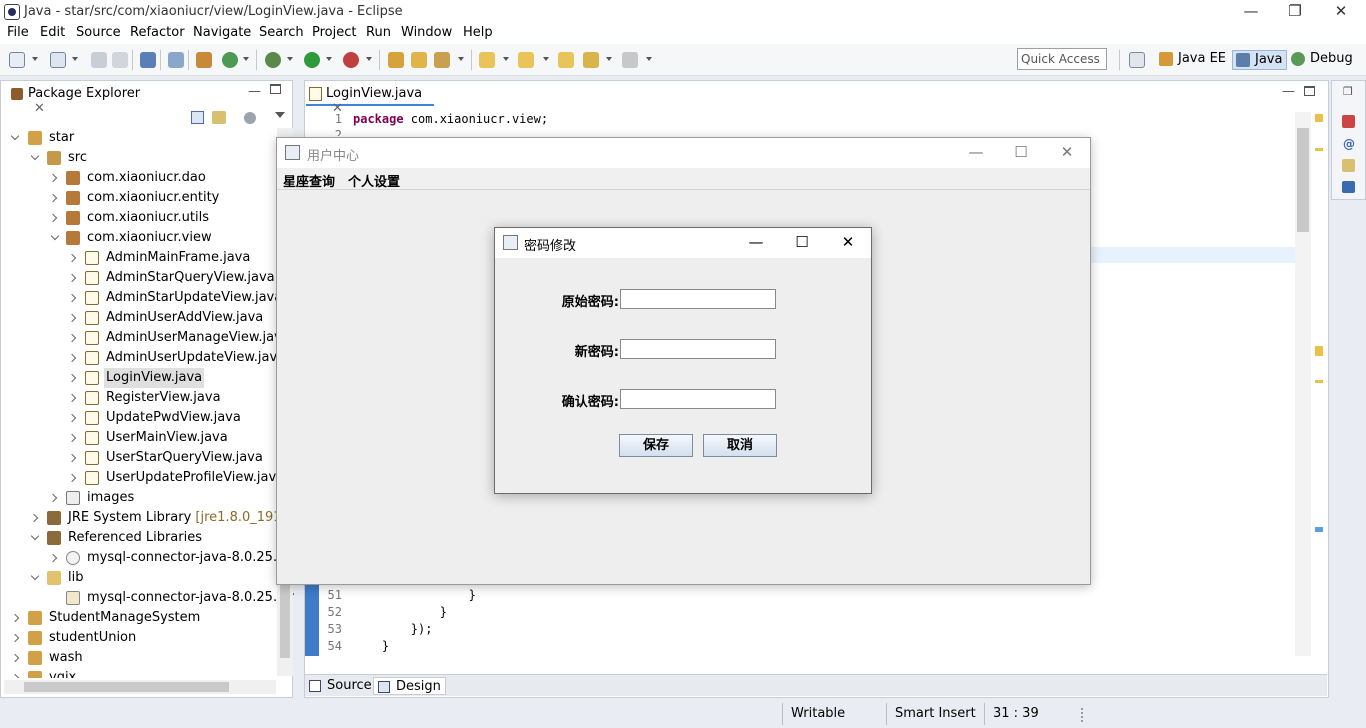 Image resolution: width=1366 pixels, height=728 pixels. I want to click on external-tools-dropdown-icon, so click(369, 59).